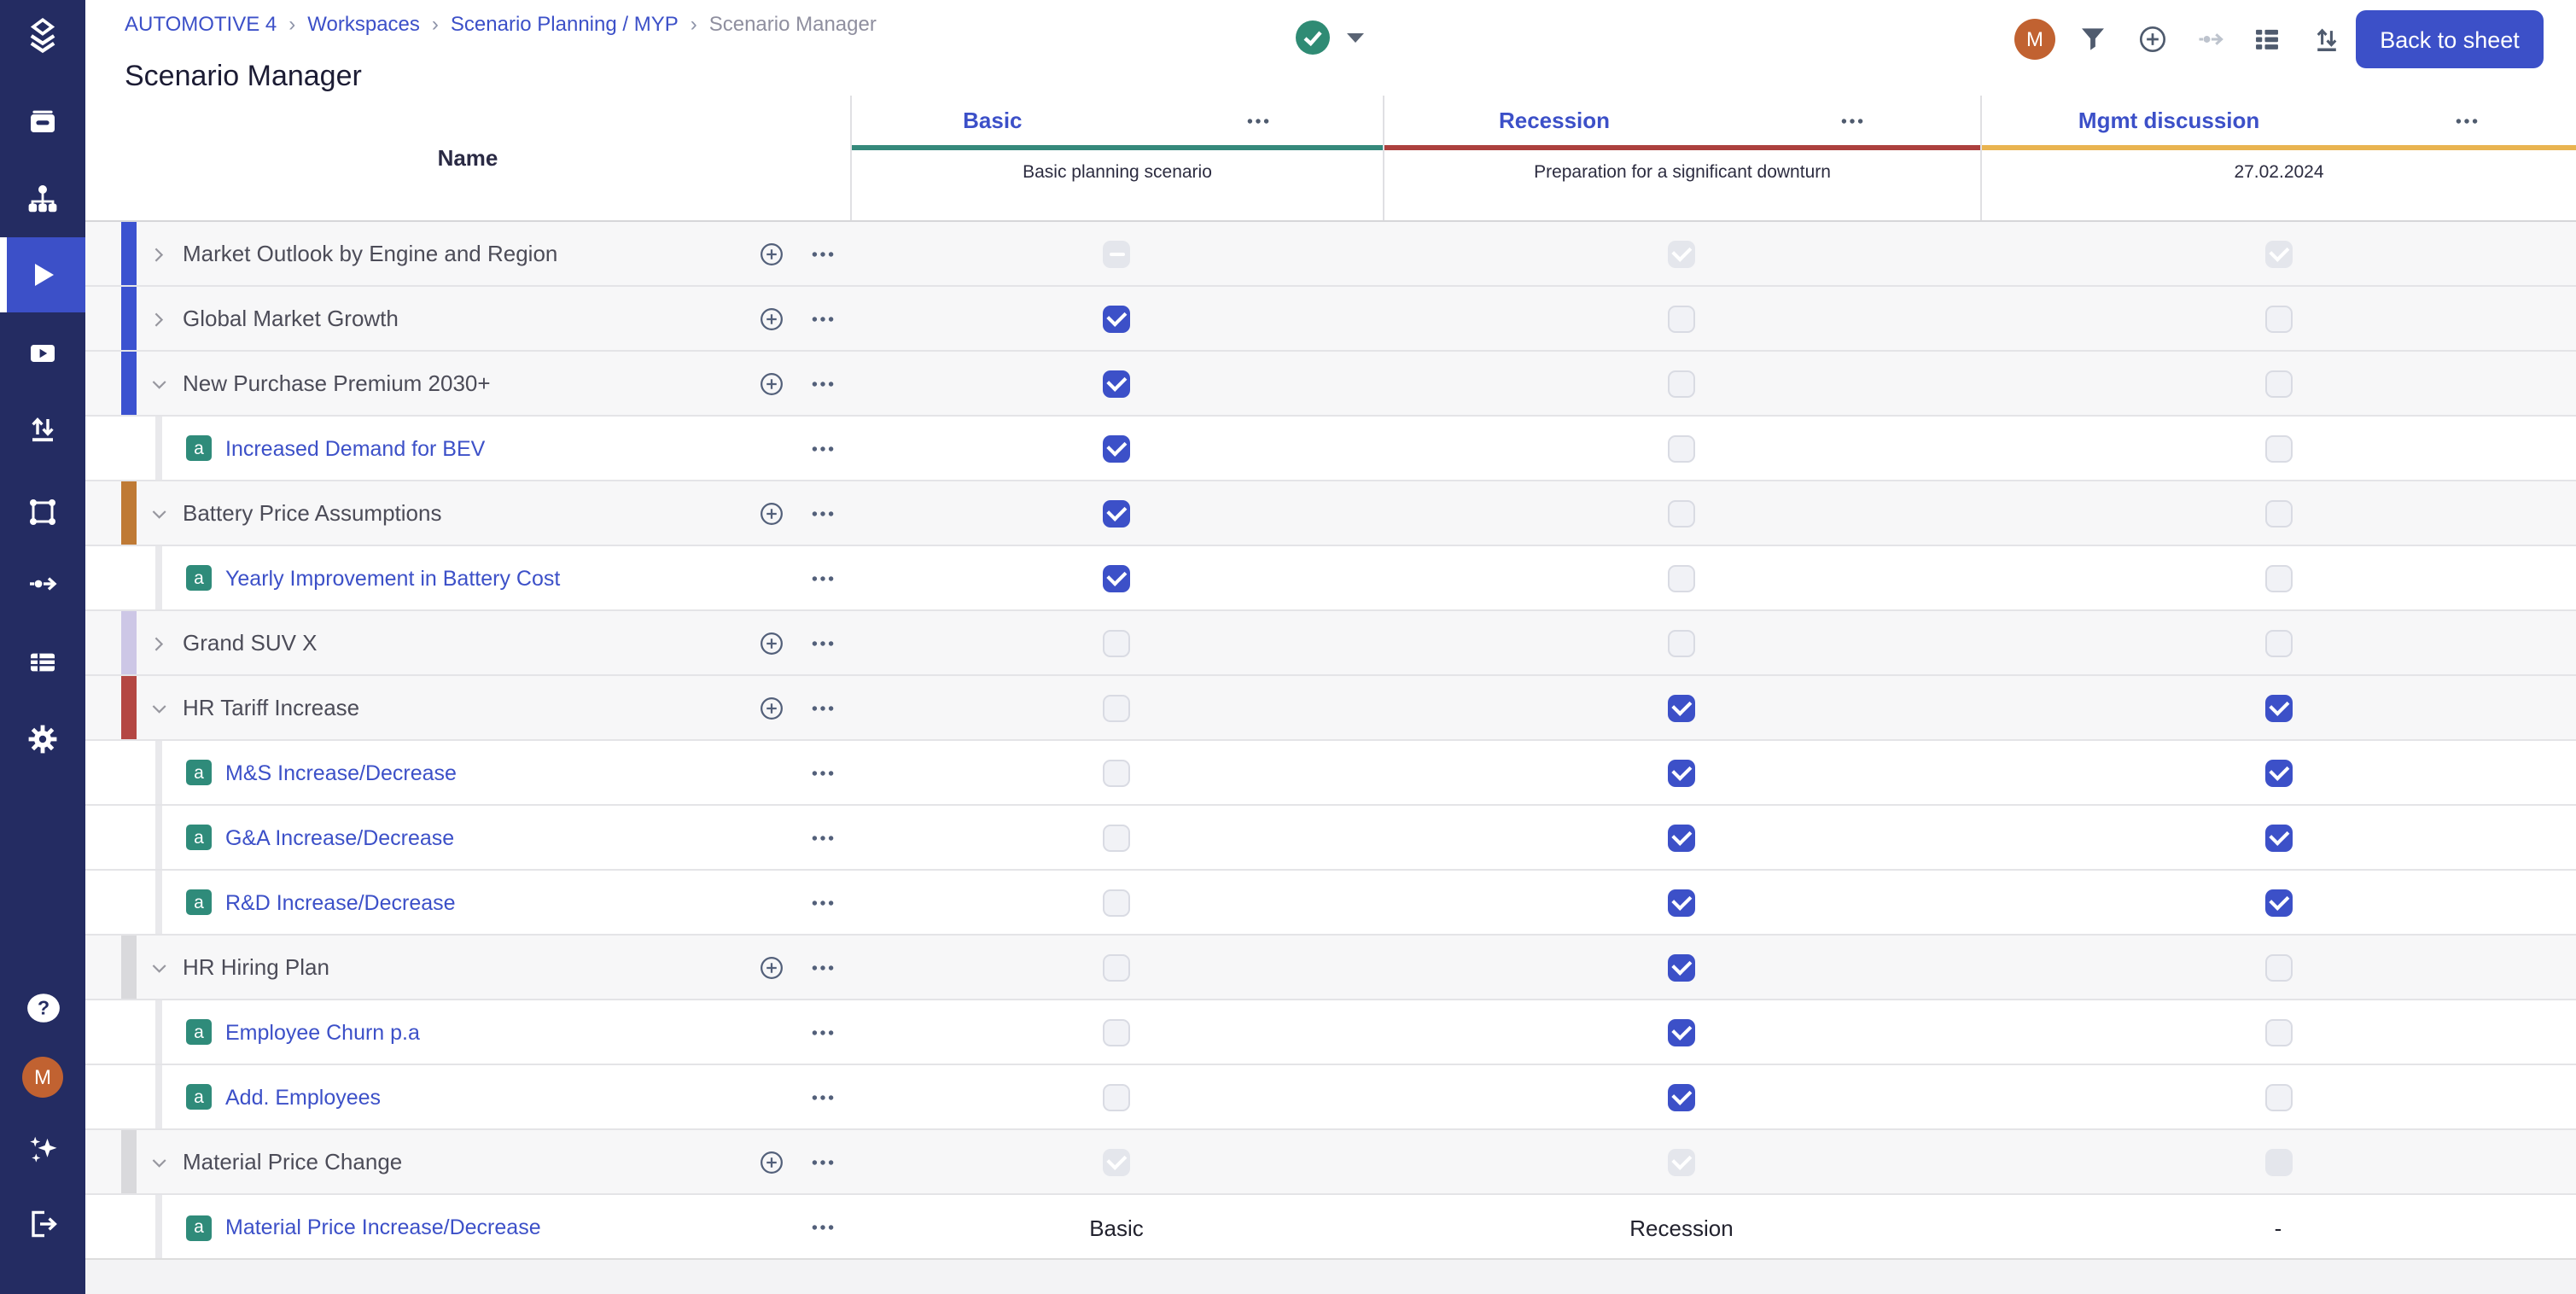  I want to click on row-label-link: Employee Churn p.a, so click(322, 1032).